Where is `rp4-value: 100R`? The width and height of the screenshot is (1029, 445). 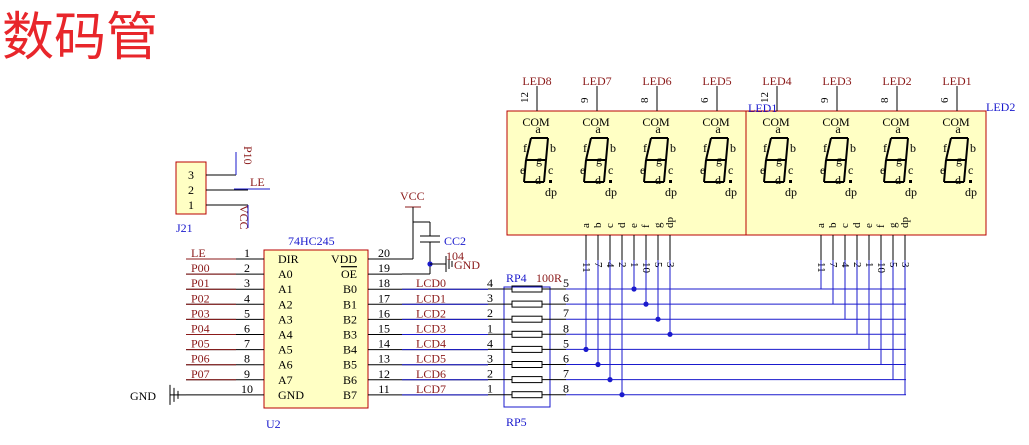 rp4-value: 100R is located at coordinates (549, 278).